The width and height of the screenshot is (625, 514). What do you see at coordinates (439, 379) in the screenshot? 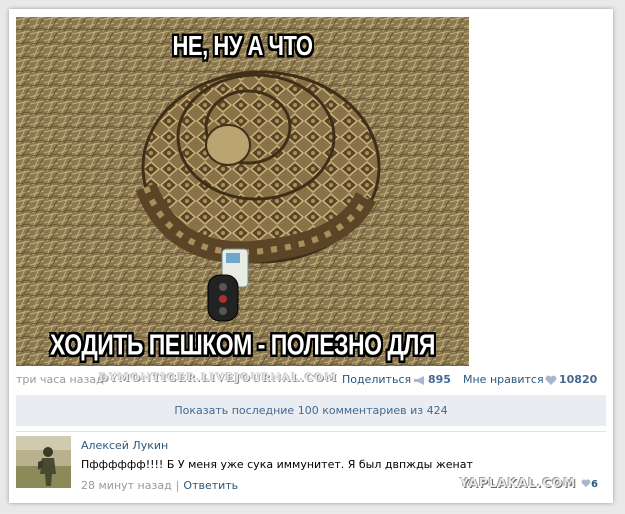
I see `share-count: 895` at bounding box center [439, 379].